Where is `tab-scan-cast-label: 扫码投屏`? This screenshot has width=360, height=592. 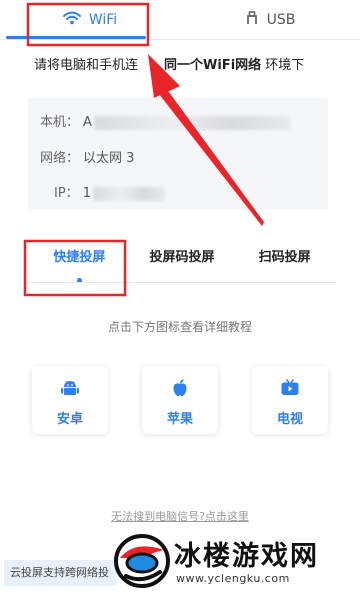
tab-scan-cast-label: 扫码投屏 is located at coordinates (284, 257).